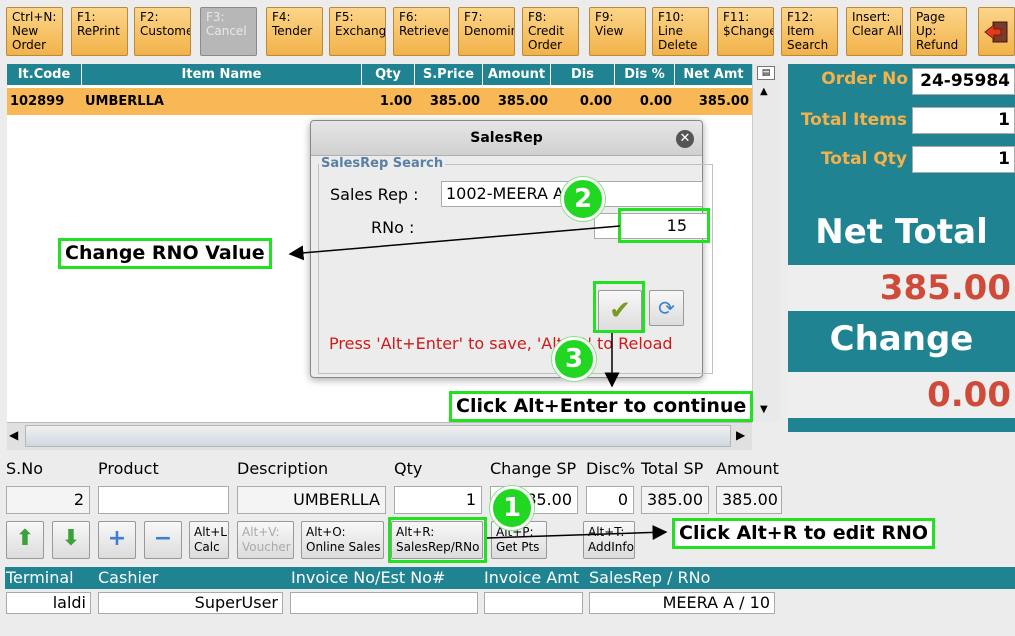 The width and height of the screenshot is (1015, 636). Describe the element at coordinates (804, 533) in the screenshot. I see `alt-r-callout: Click Alt+R to edit RNO` at that location.